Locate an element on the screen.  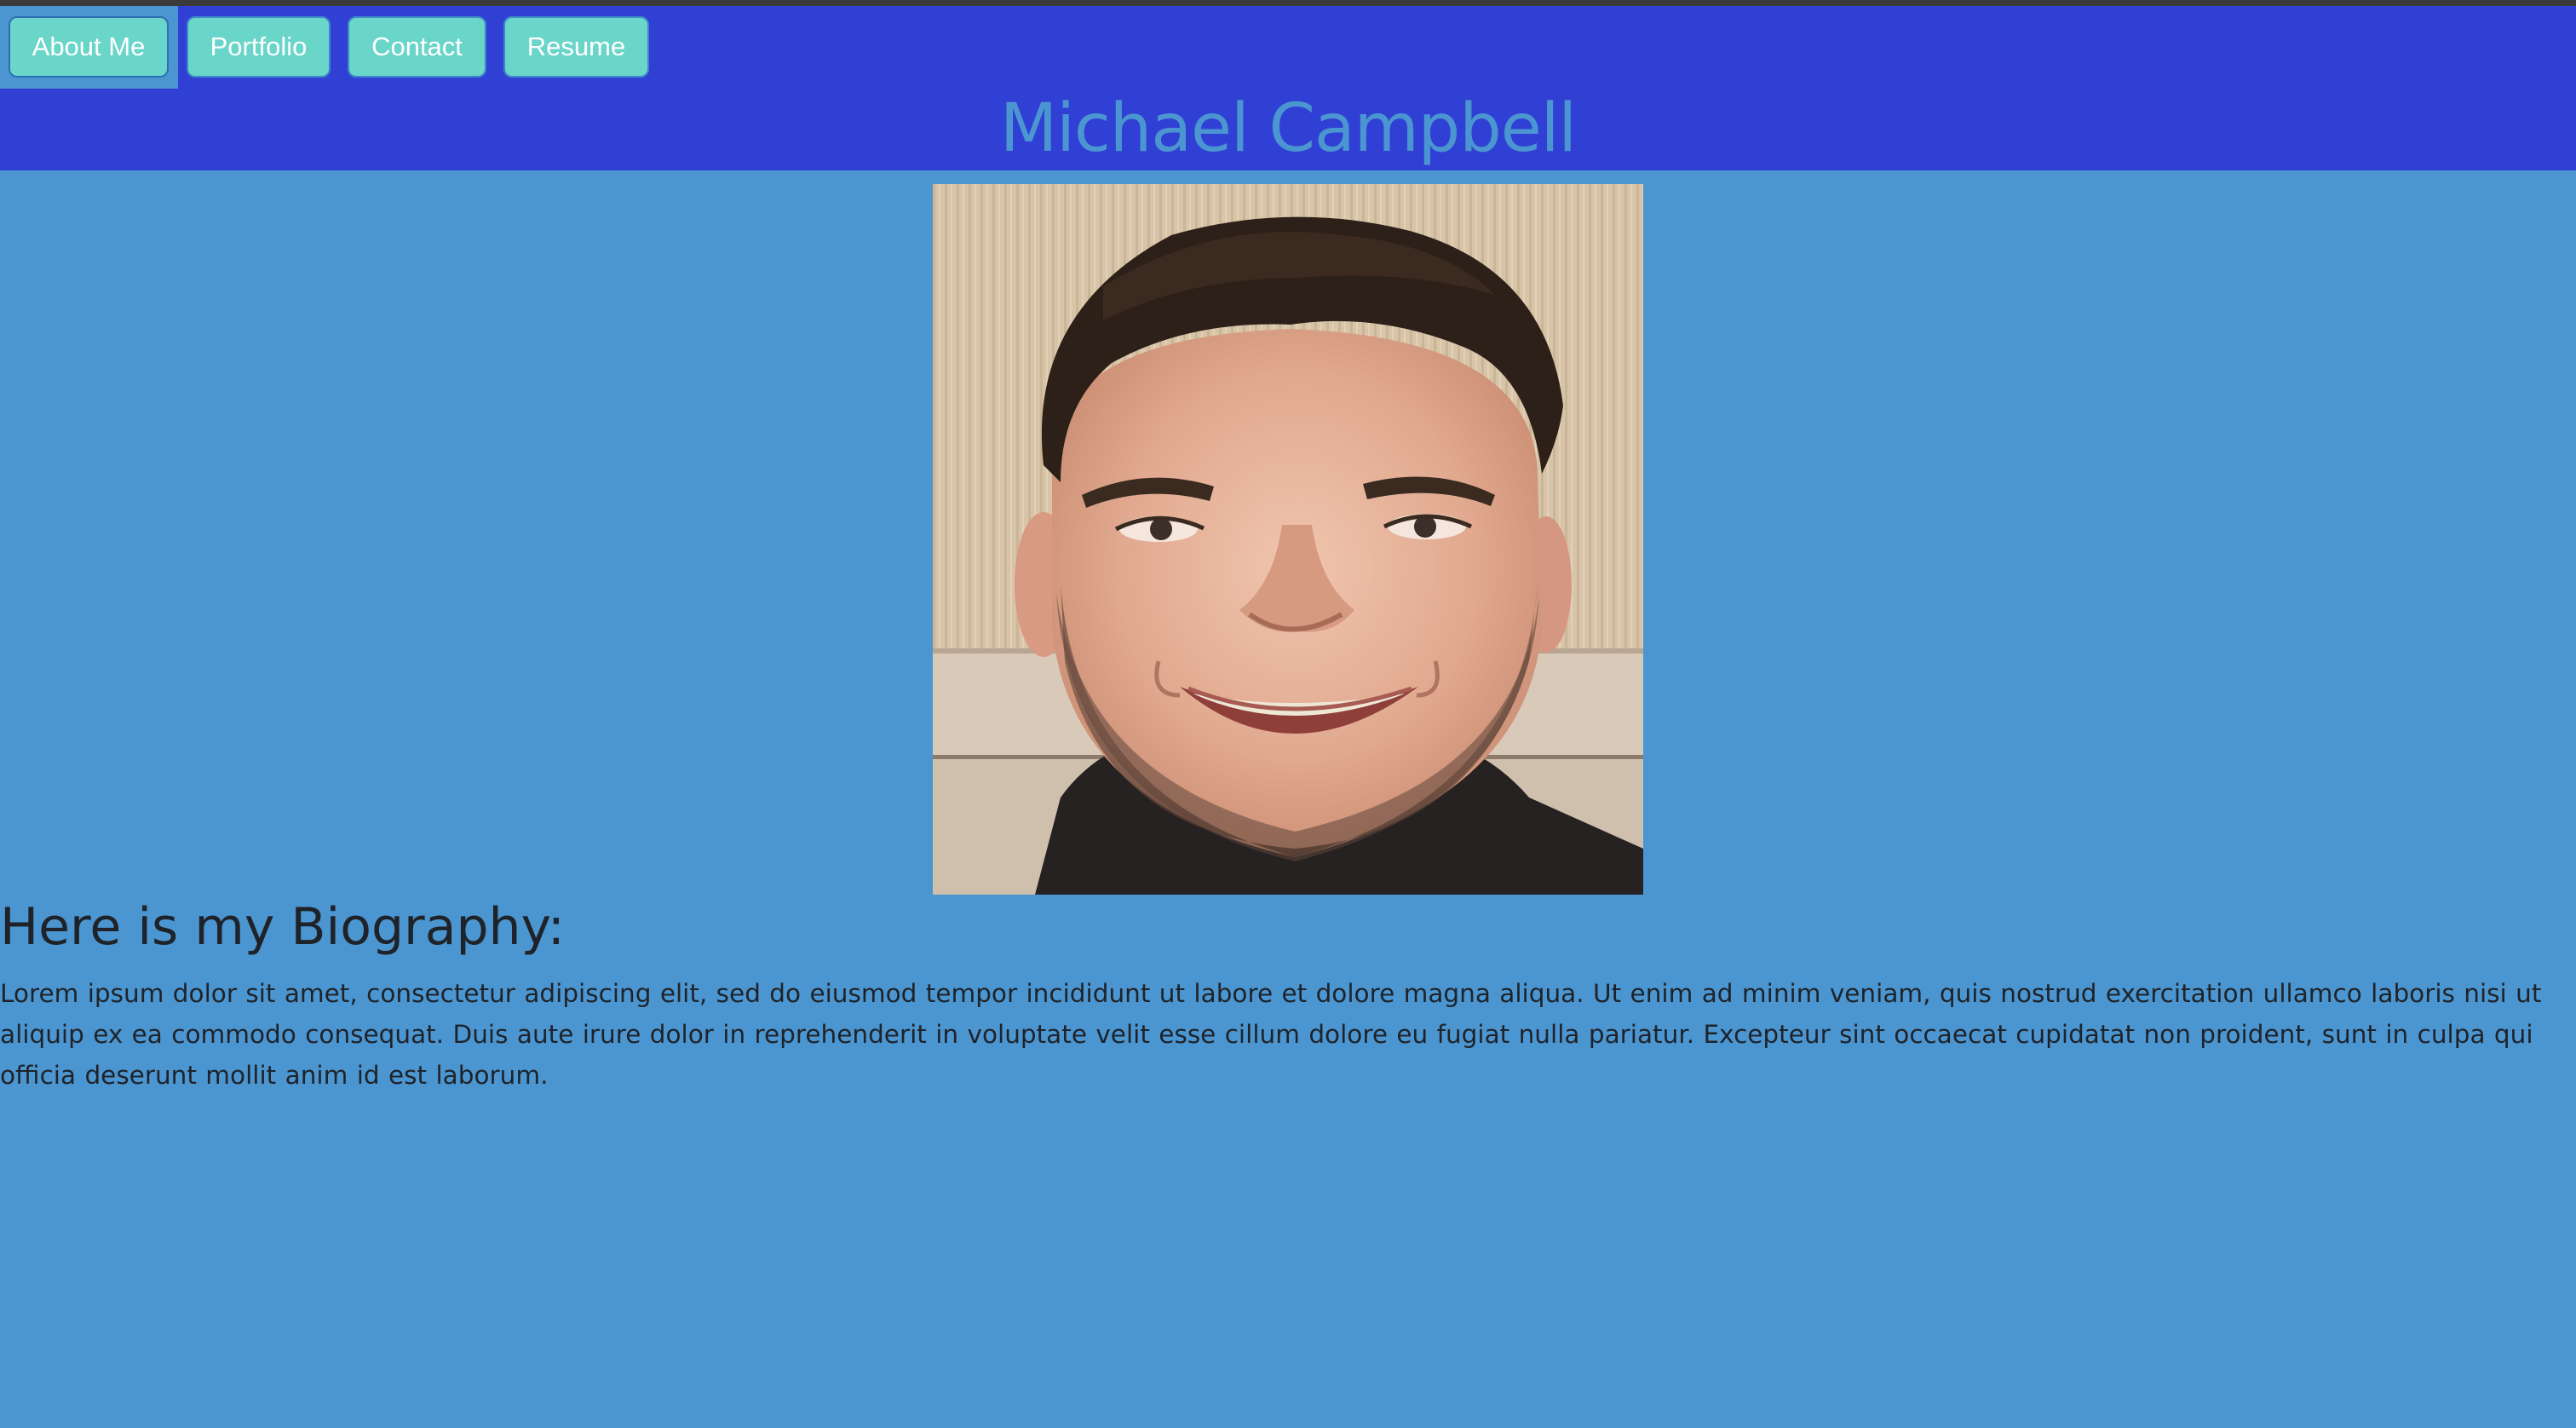
window-top-border is located at coordinates (1288, 3).